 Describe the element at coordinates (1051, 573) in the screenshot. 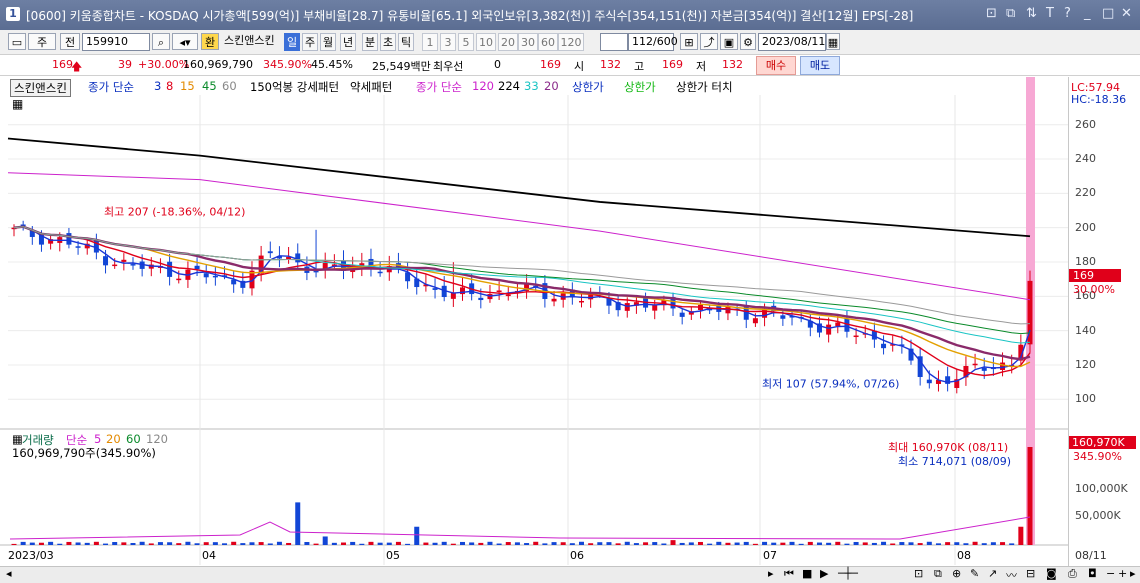

I see `camera-icon: ◙` at that location.